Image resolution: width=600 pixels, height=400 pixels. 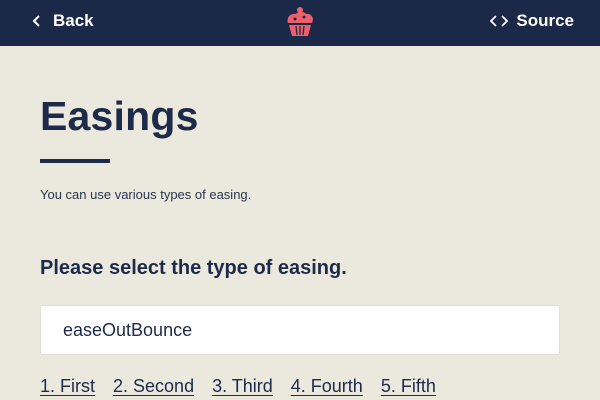 What do you see at coordinates (545, 20) in the screenshot?
I see `source-label: Source` at bounding box center [545, 20].